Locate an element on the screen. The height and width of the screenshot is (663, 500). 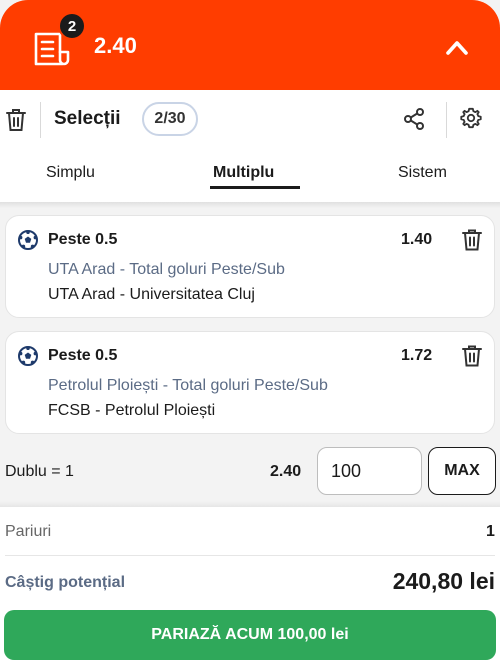
potential-win-label: Câștig potențial is located at coordinates (65, 582).